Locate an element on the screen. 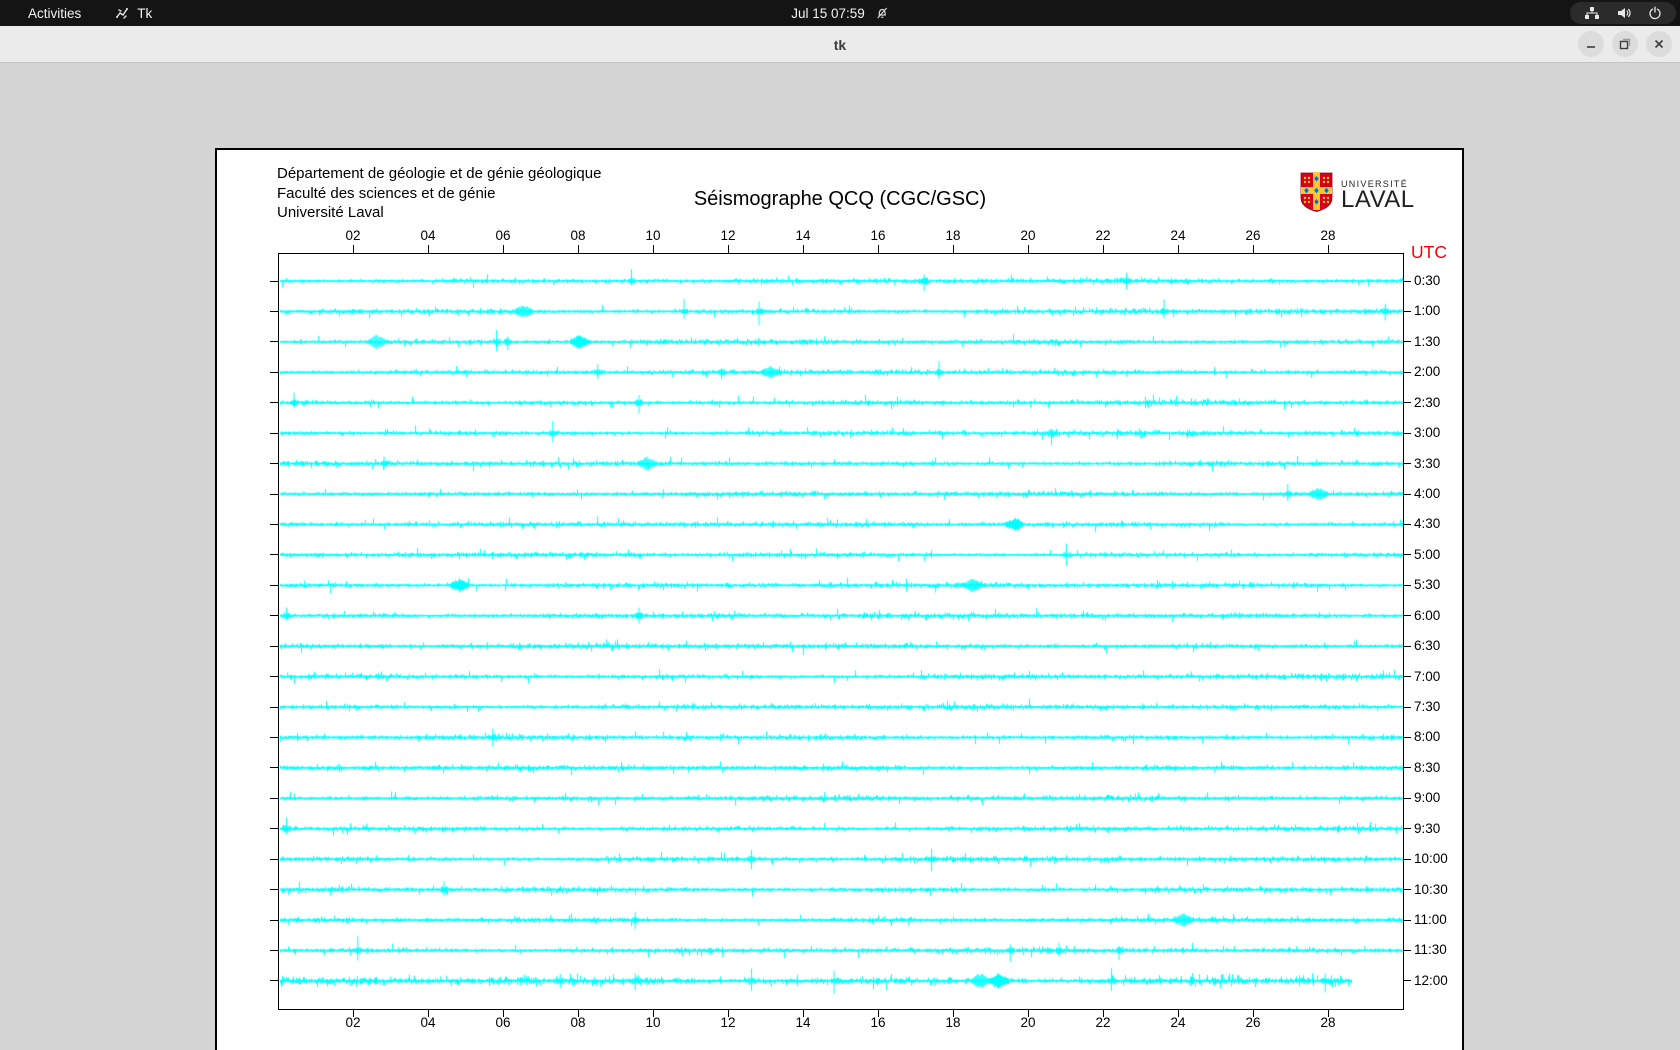 Image resolution: width=1680 pixels, height=1050 pixels. x-tick-label-bottom: 06 is located at coordinates (503, 1022).